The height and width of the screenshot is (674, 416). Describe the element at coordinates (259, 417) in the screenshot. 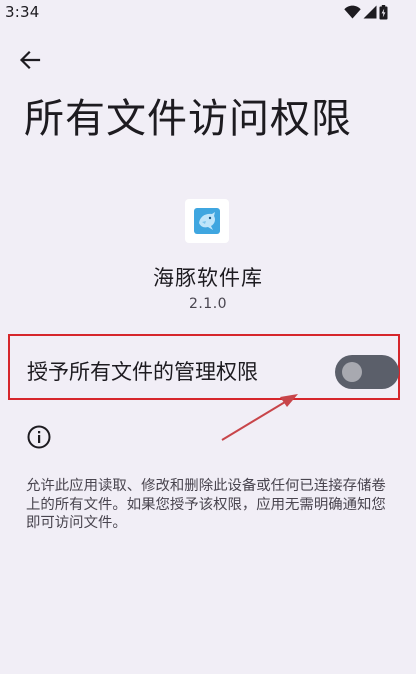

I see `annotation-arrow` at that location.